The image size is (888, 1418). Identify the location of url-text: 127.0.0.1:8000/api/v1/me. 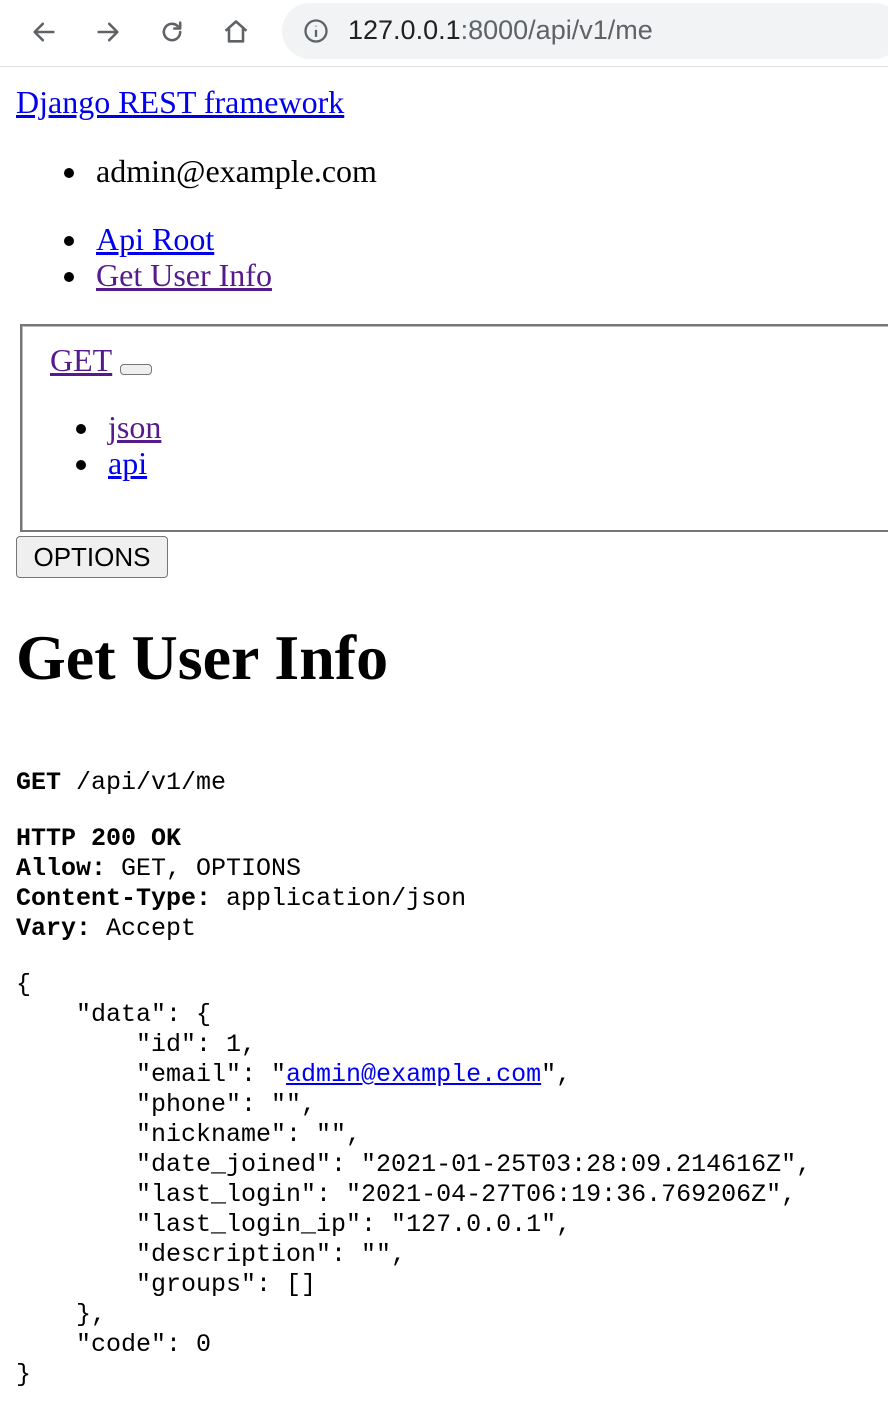
(500, 30).